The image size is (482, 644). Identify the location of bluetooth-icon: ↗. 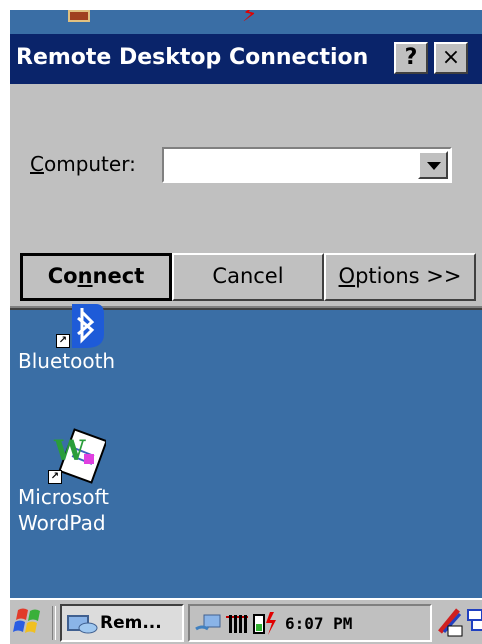
(81, 326).